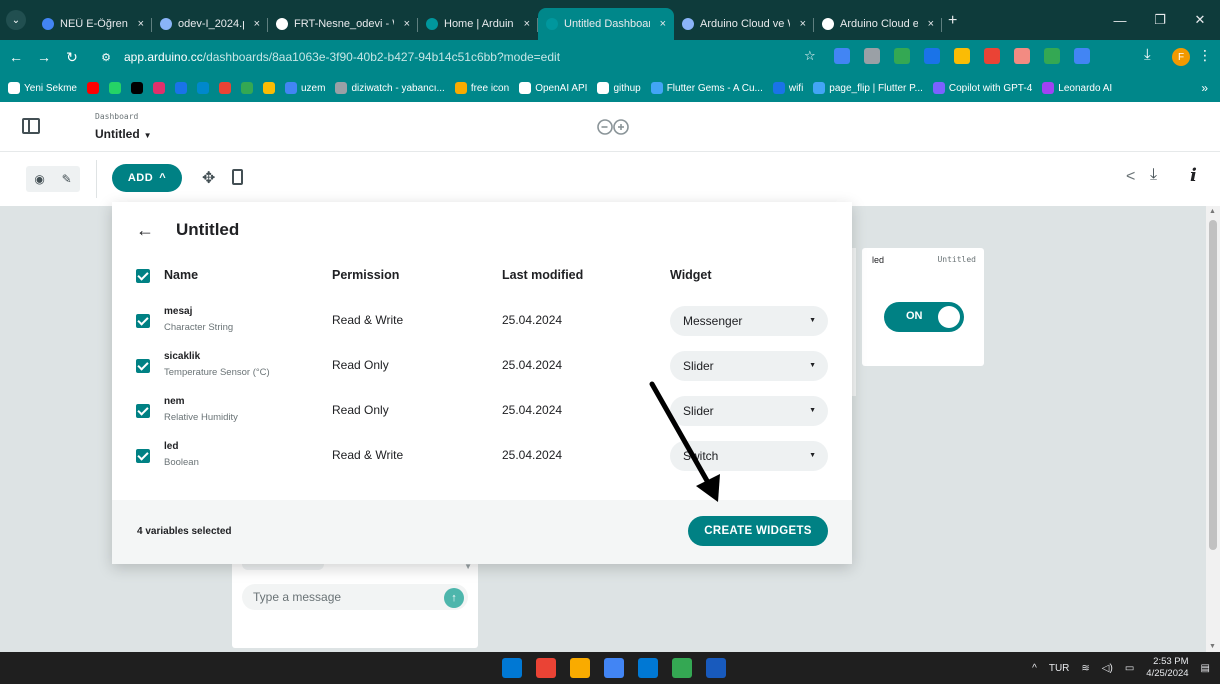 The image size is (1220, 684). Describe the element at coordinates (106, 57) in the screenshot. I see `site-info-icon: ⚙` at that location.